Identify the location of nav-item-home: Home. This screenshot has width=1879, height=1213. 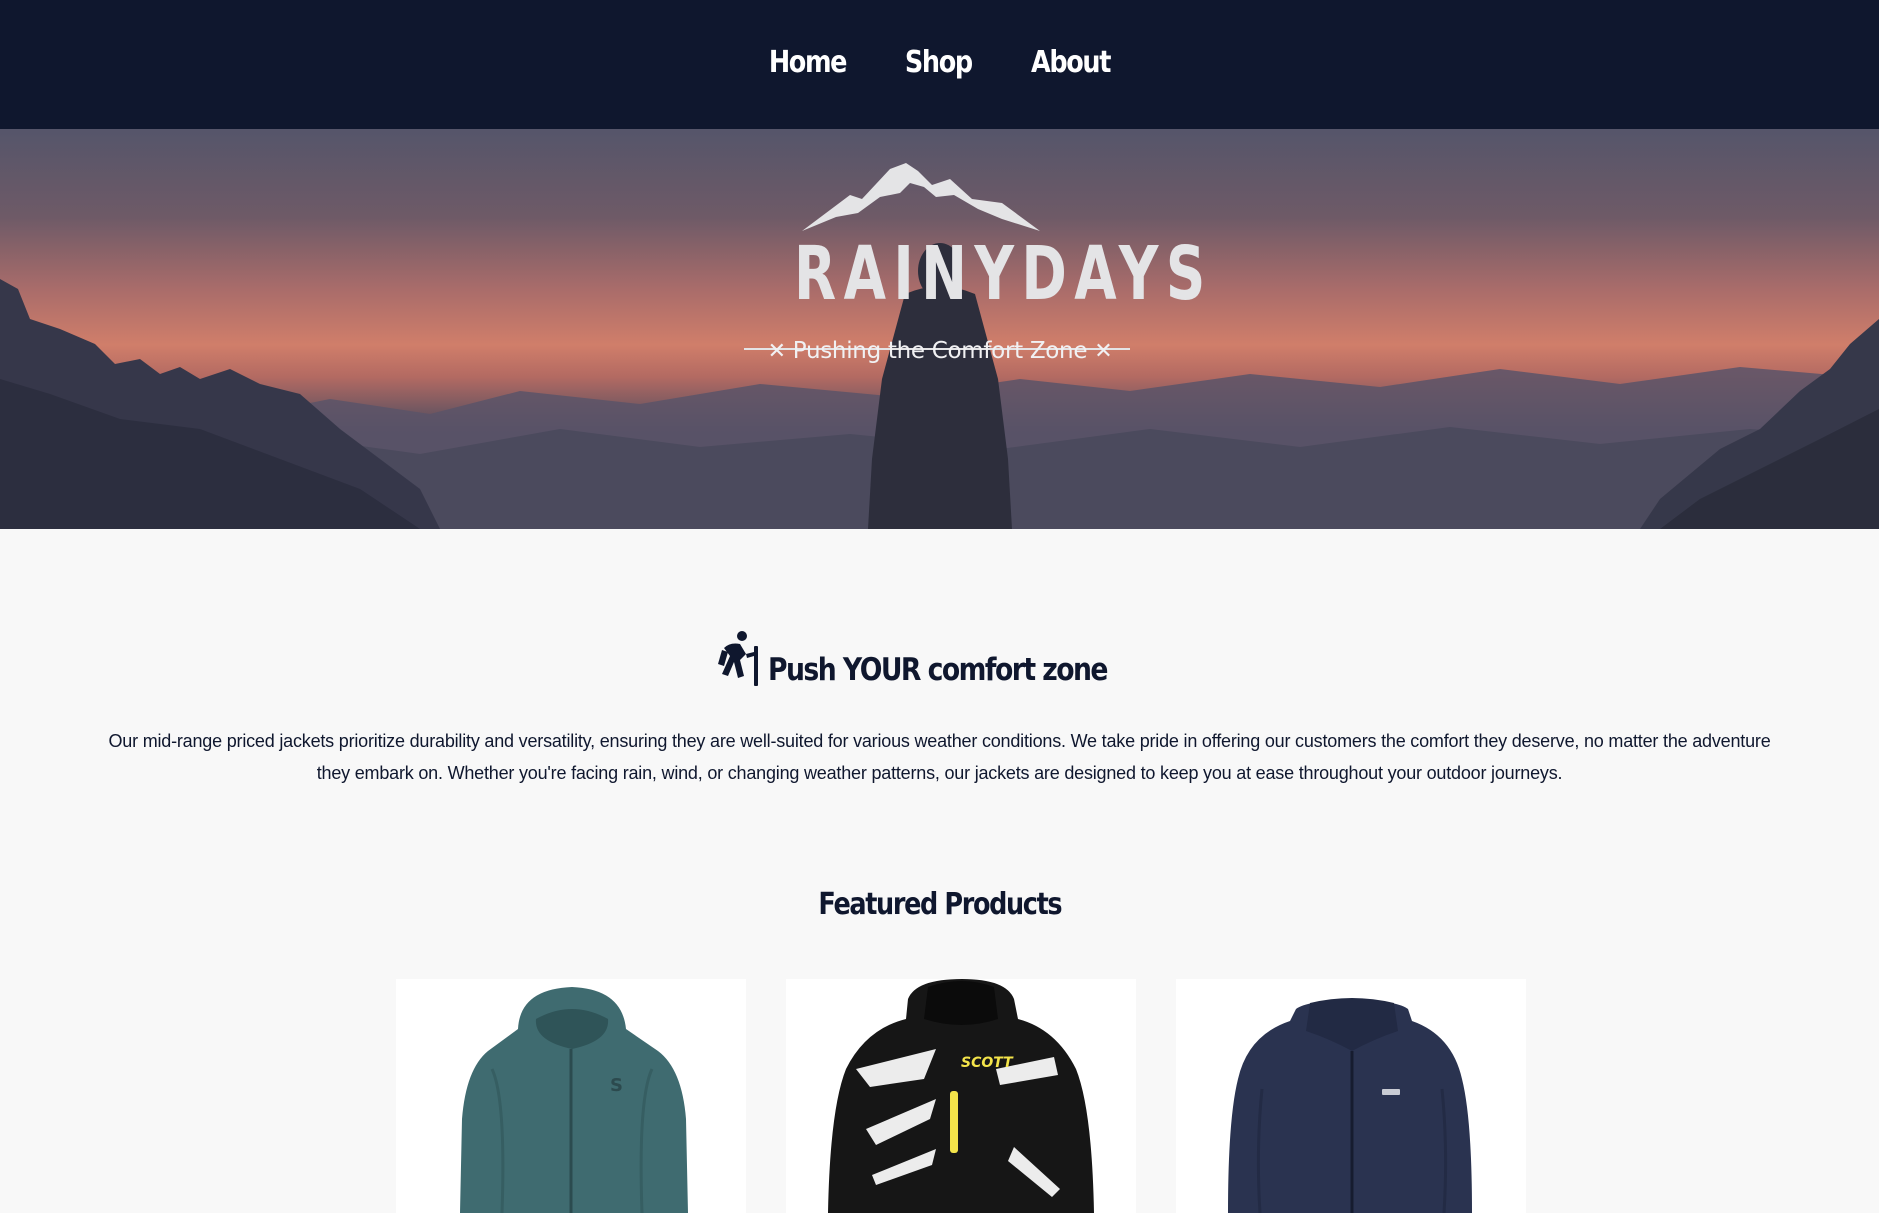
(807, 62).